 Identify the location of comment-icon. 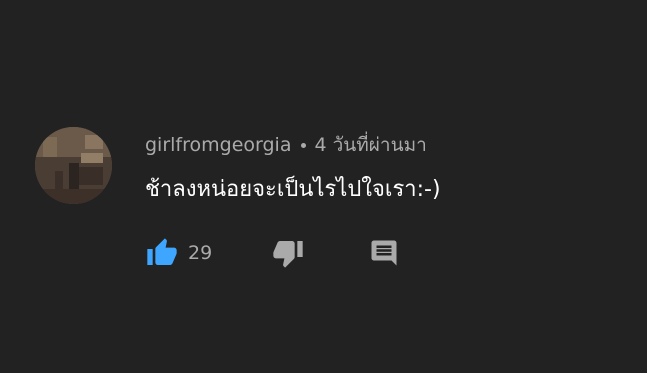
(384, 253).